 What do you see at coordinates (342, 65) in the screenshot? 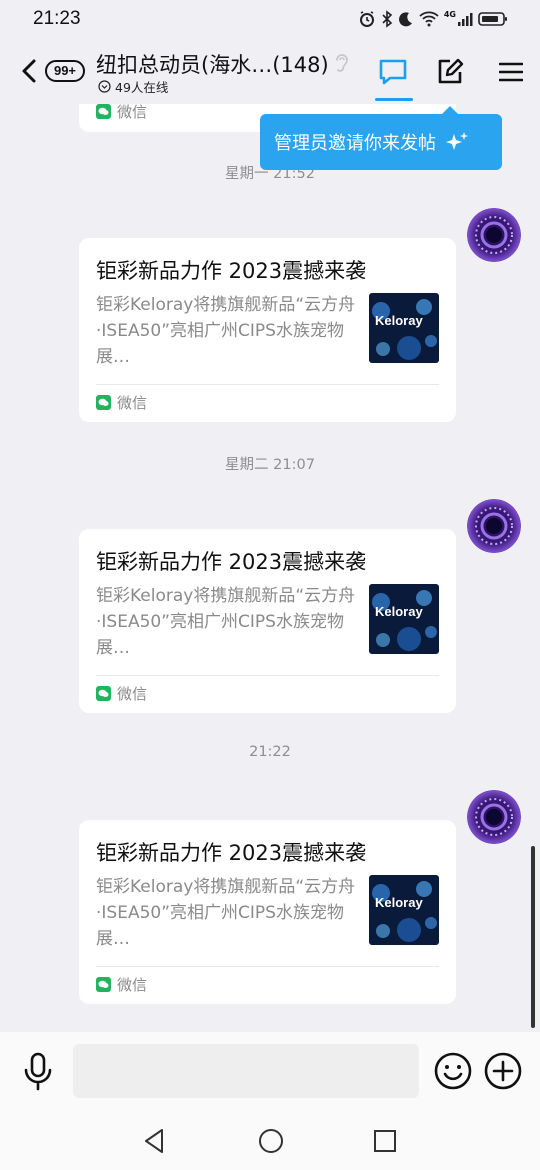
I see `earpiece-icon` at bounding box center [342, 65].